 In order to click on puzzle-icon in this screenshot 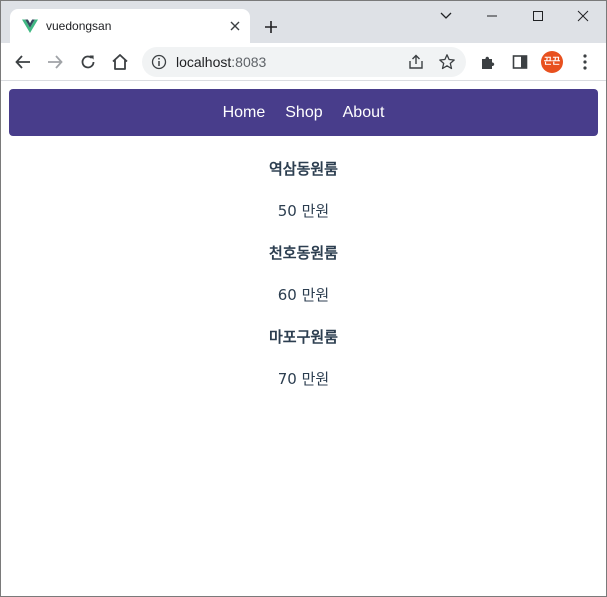, I will do `click(488, 62)`.